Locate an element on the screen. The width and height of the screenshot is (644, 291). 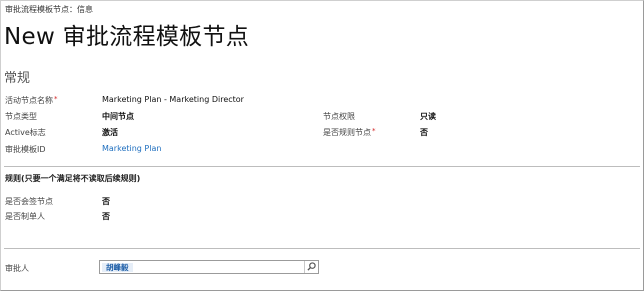
node-name-label: 活动节点名称* is located at coordinates (31, 100).